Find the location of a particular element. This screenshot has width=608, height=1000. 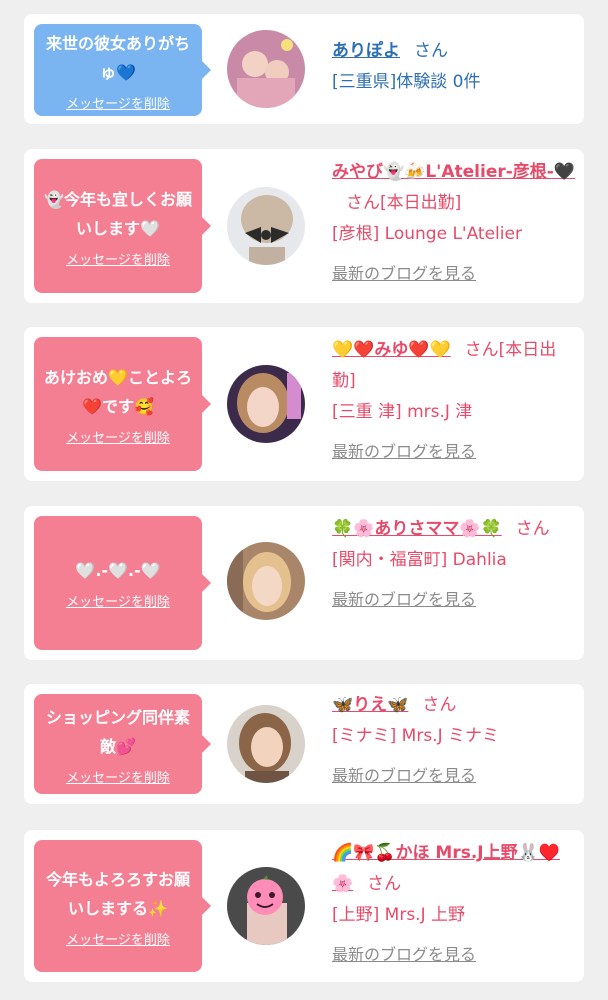

shop-info: [上野] Mrs.J 上野 is located at coordinates (399, 915).